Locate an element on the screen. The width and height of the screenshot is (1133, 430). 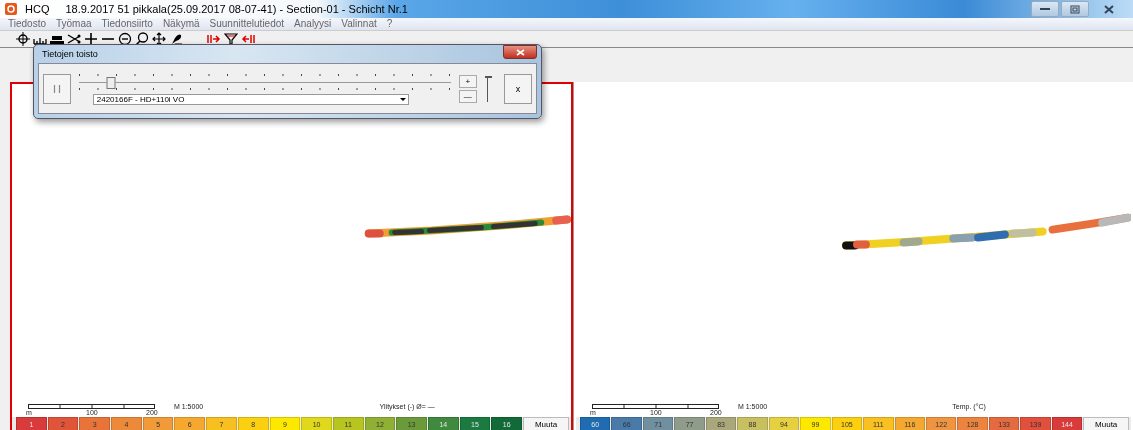
zoom-out-icon is located at coordinates (125, 39).